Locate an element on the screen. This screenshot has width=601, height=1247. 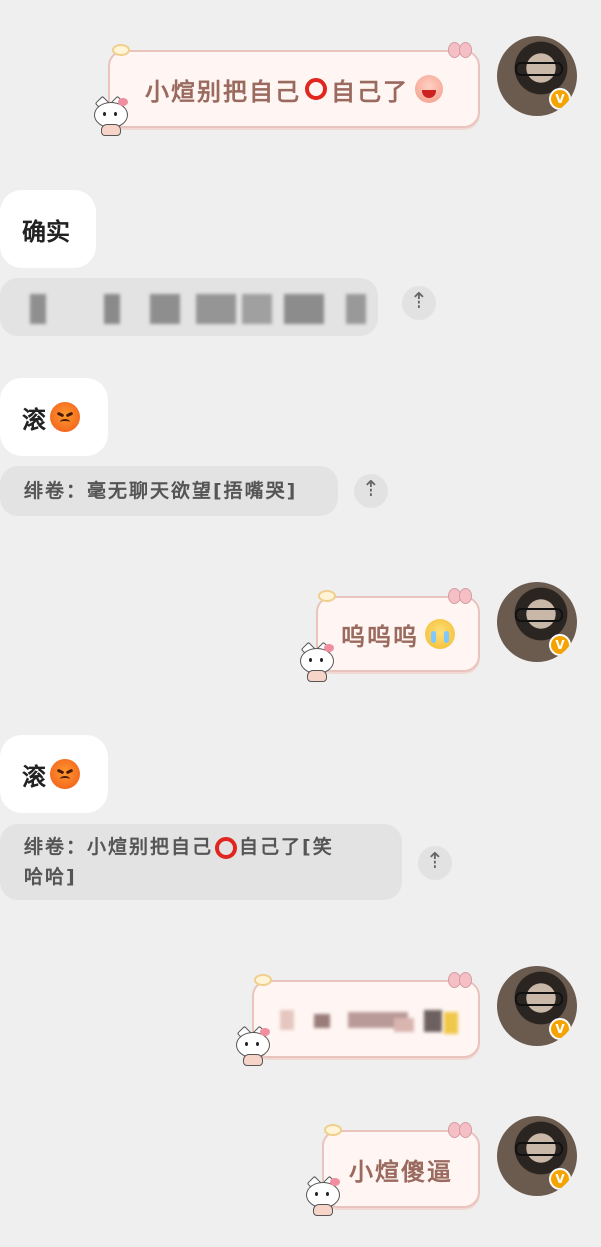
message-text: 自己了 is located at coordinates (370, 91).